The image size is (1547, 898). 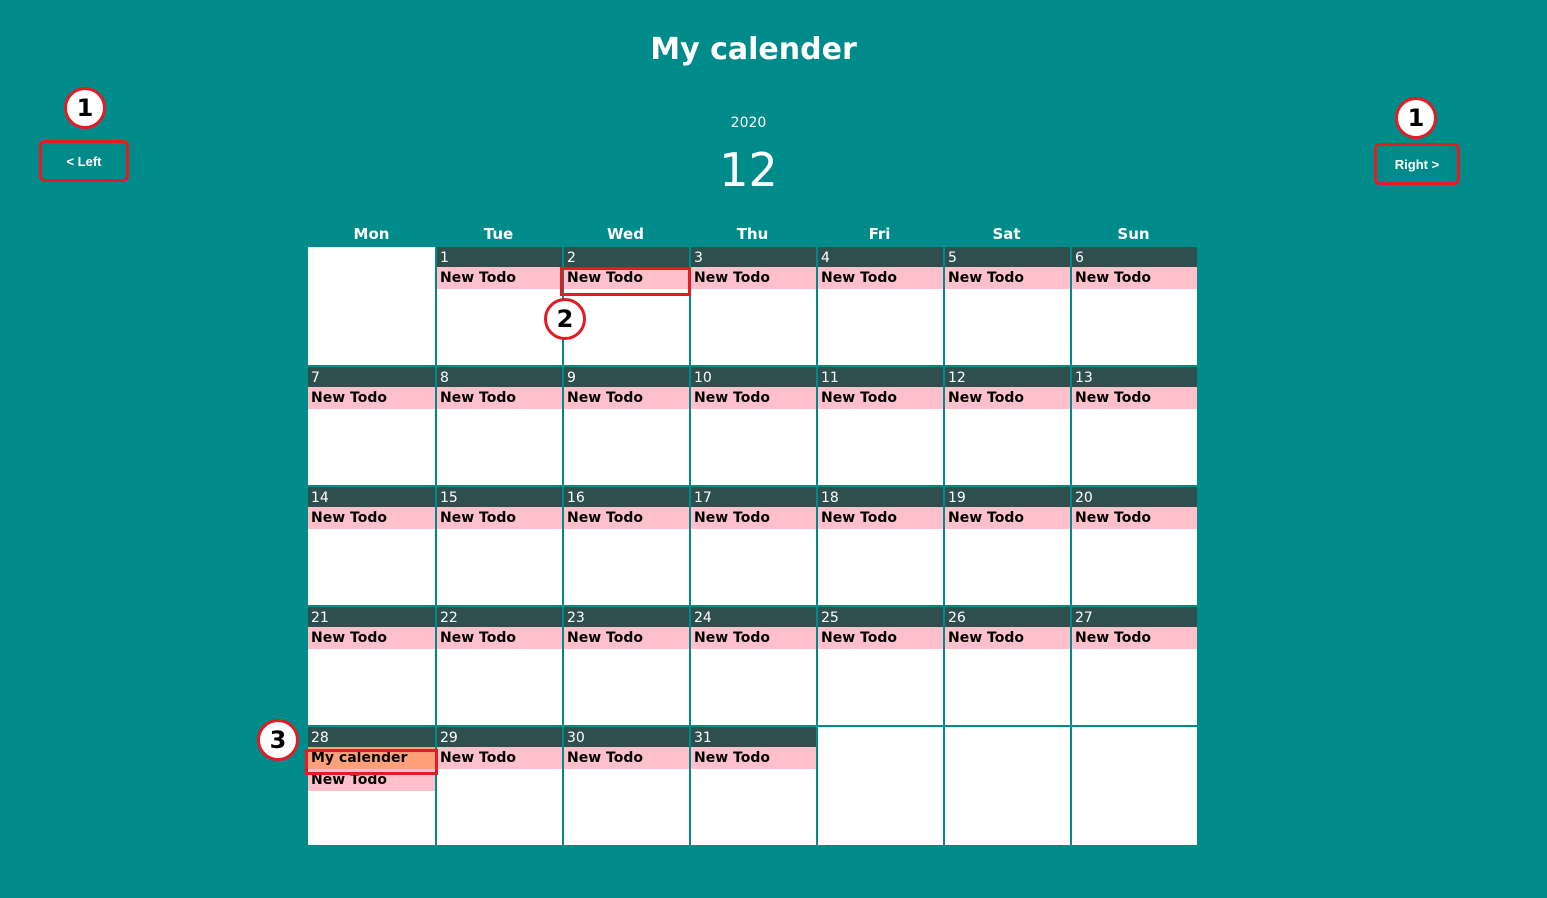 What do you see at coordinates (1006, 667) in the screenshot?
I see `calendar-day-cell: 26 New Todo` at bounding box center [1006, 667].